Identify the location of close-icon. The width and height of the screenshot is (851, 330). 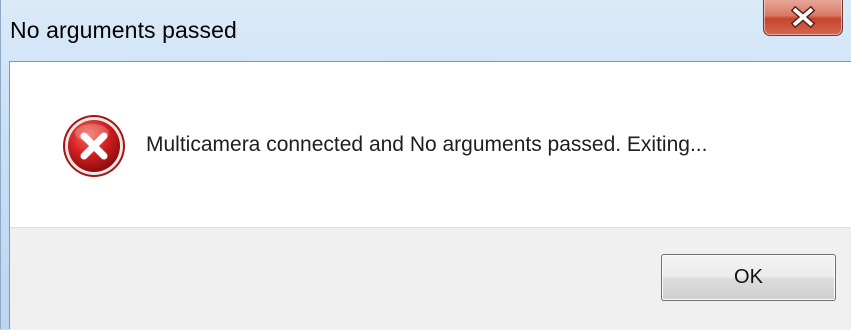
(803, 17).